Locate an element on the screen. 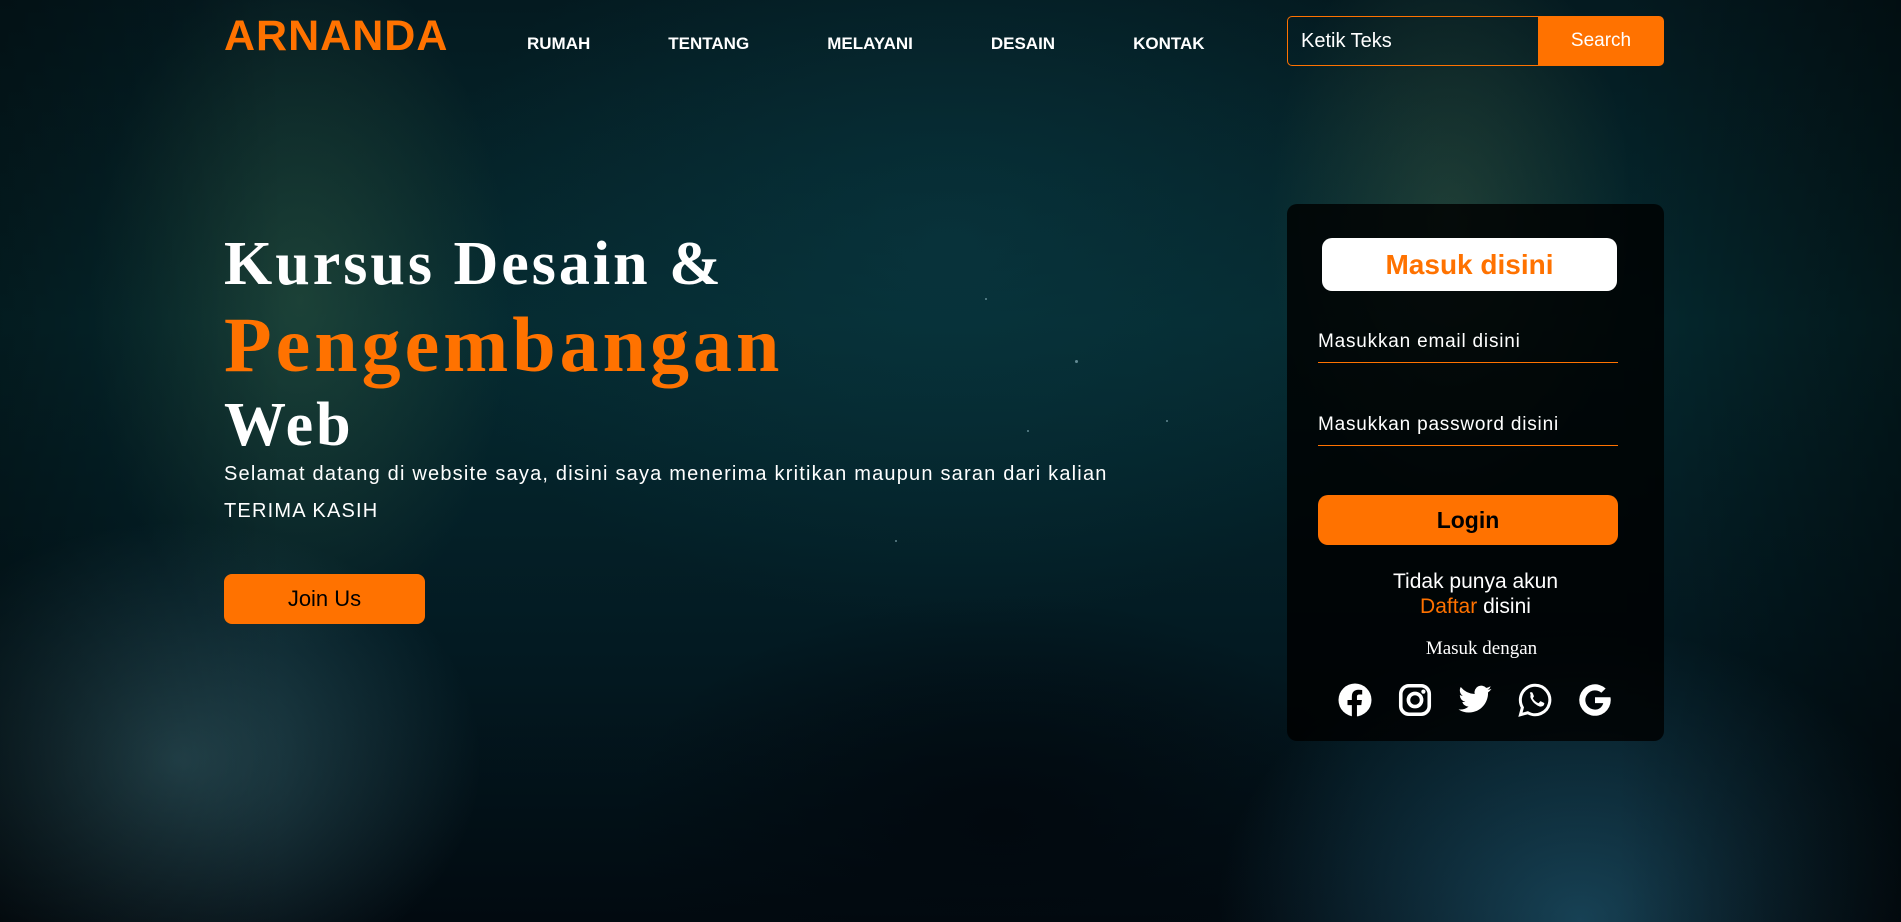  login-card-title: Masuk disini is located at coordinates (1469, 264).